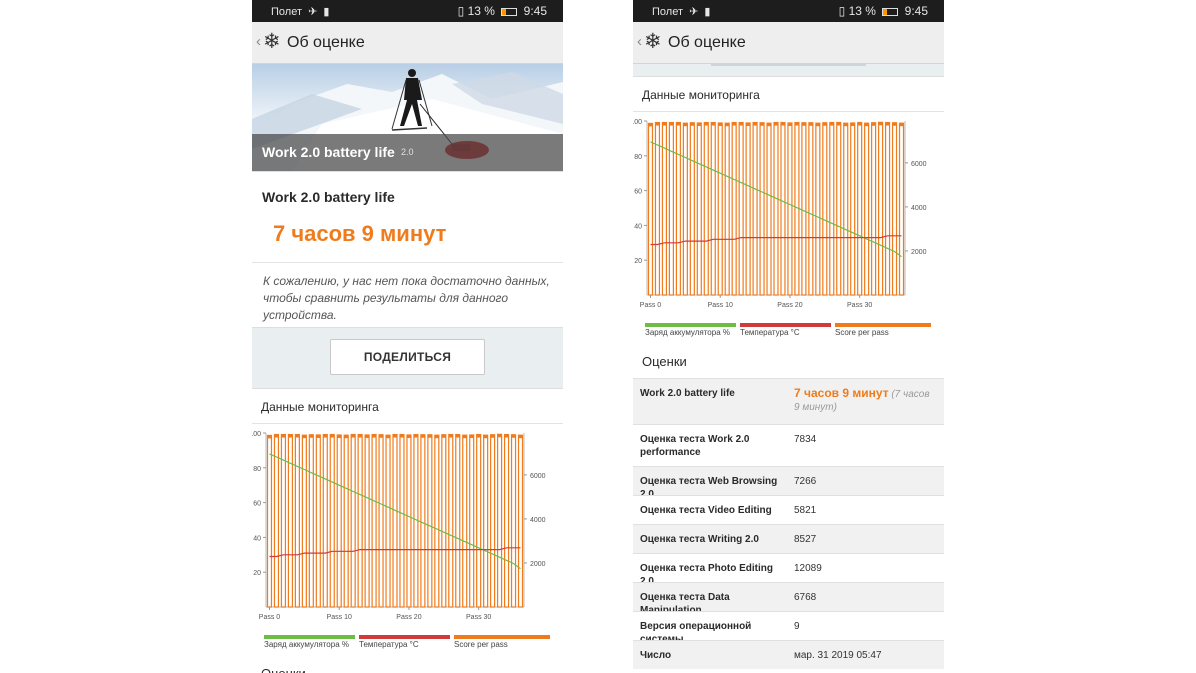 The width and height of the screenshot is (1196, 673). I want to click on temperature-line, so click(776, 240).